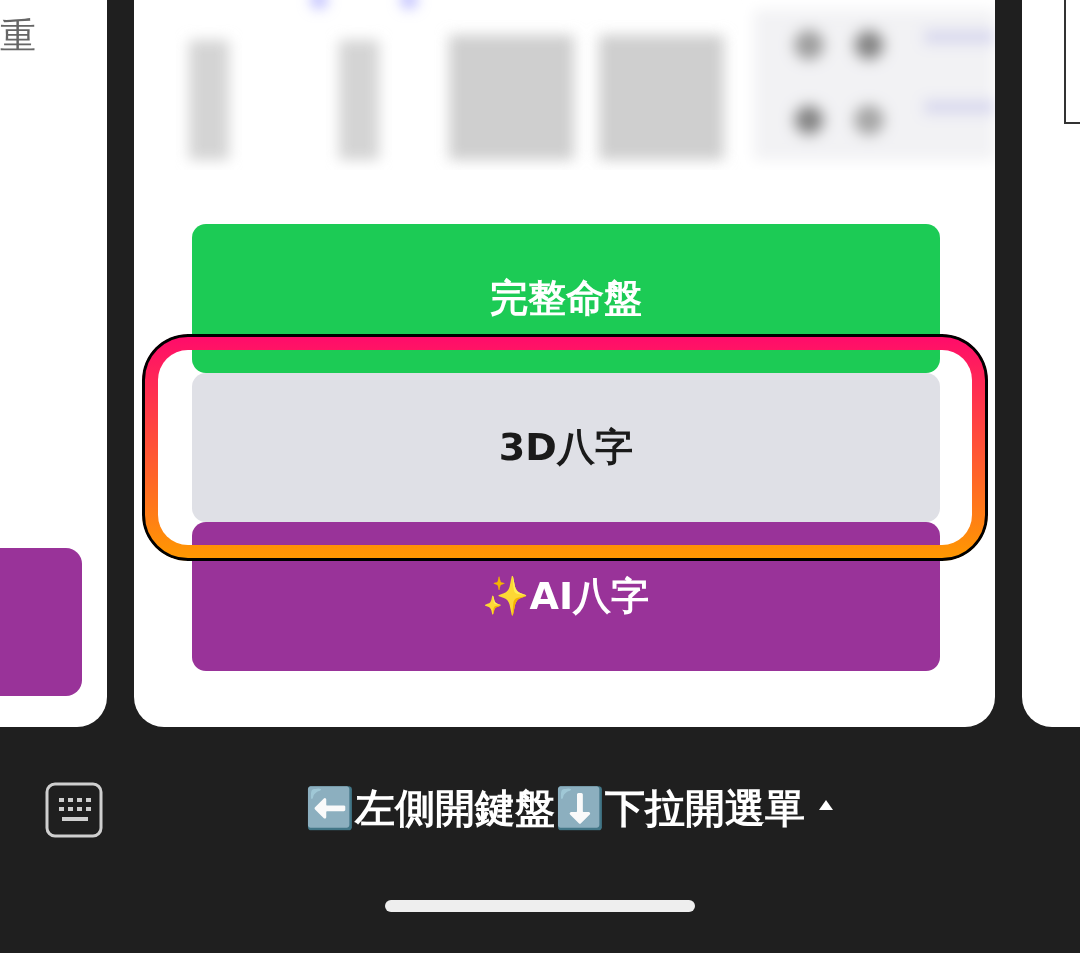 The image size is (1080, 953). Describe the element at coordinates (555, 808) in the screenshot. I see `hint-text: ⬅左側開鍵盤⬇下拉開選單` at that location.